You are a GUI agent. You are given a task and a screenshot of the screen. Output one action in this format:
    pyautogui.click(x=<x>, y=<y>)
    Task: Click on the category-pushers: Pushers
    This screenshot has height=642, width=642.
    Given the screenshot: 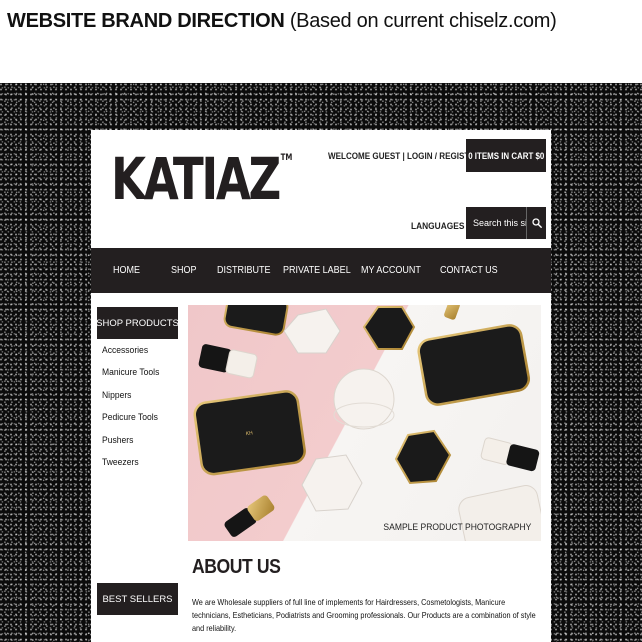 What is the action you would take?
    pyautogui.click(x=130, y=446)
    